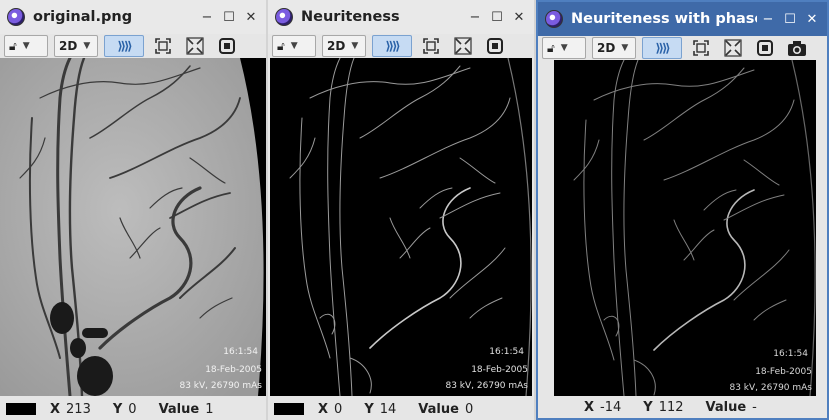 The image size is (829, 420). Describe the element at coordinates (401, 409) in the screenshot. I see `status-bar: X 0 Y 14 Value 0` at that location.